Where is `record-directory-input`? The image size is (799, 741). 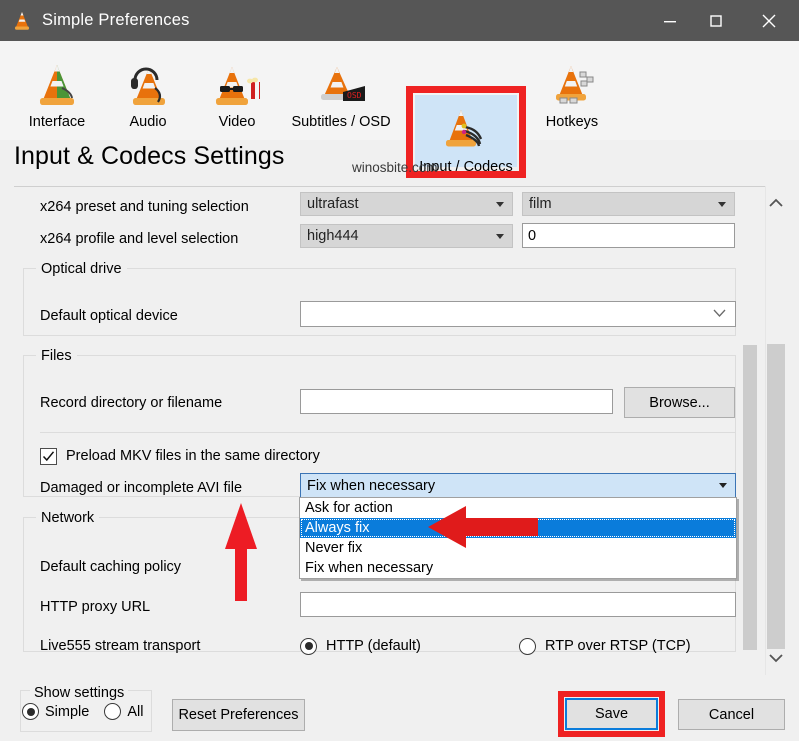
record-directory-input is located at coordinates (456, 401).